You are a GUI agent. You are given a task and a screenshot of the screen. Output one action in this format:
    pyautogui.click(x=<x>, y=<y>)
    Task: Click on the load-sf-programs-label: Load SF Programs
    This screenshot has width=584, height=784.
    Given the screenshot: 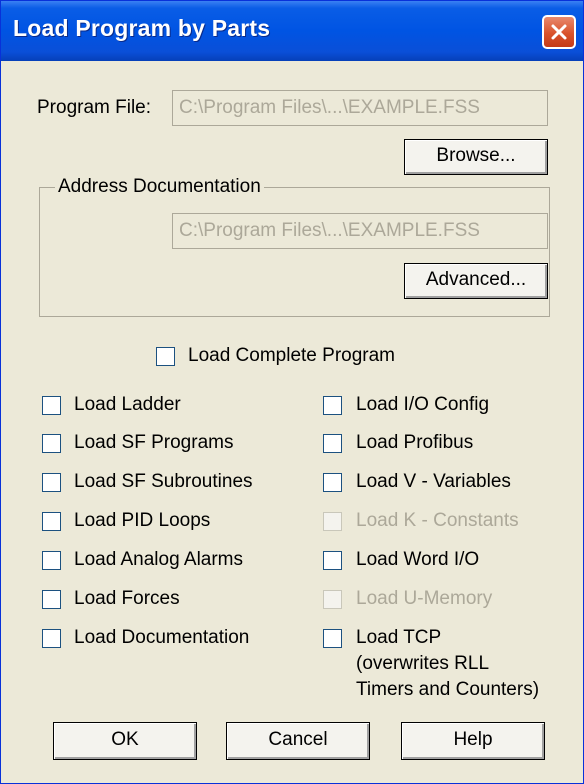 What is the action you would take?
    pyautogui.click(x=153, y=443)
    